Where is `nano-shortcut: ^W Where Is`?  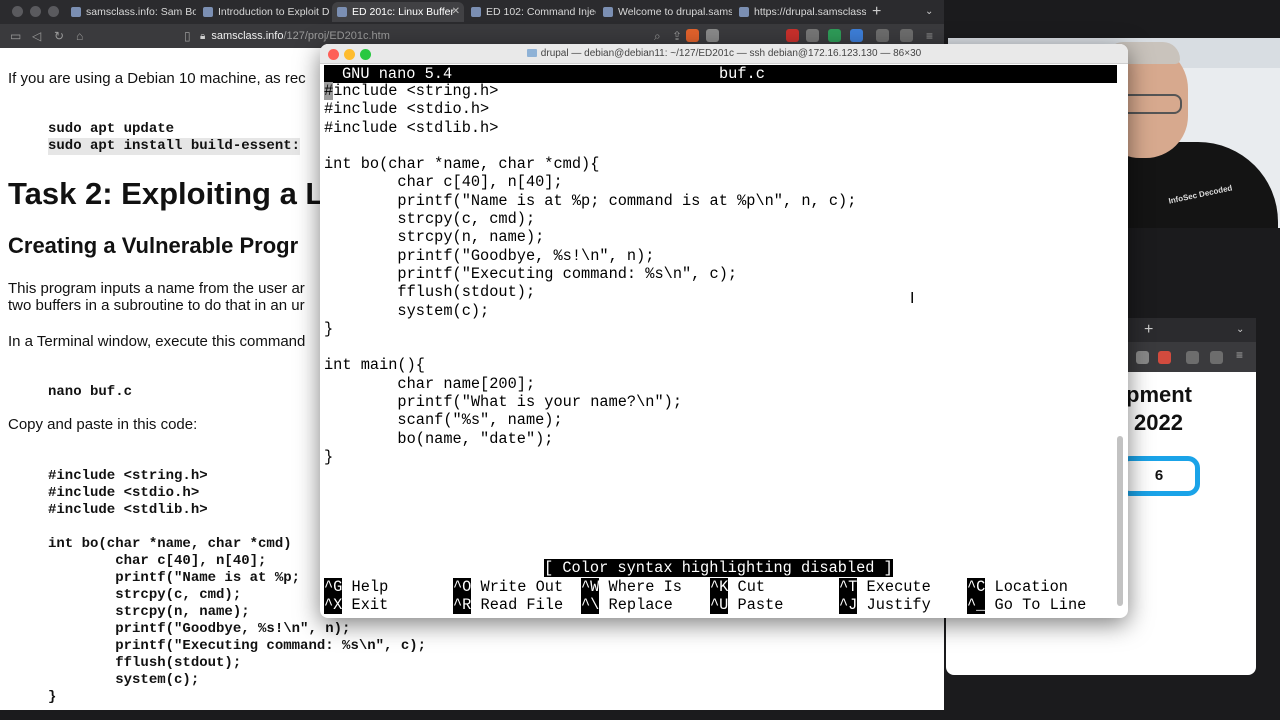
nano-shortcut: ^W Where Is is located at coordinates (631, 587).